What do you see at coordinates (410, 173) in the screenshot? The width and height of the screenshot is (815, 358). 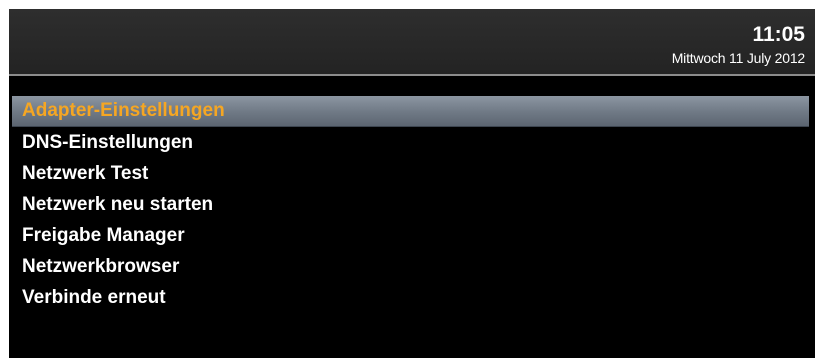 I see `menu-item-network-test: Netzwerk Test` at bounding box center [410, 173].